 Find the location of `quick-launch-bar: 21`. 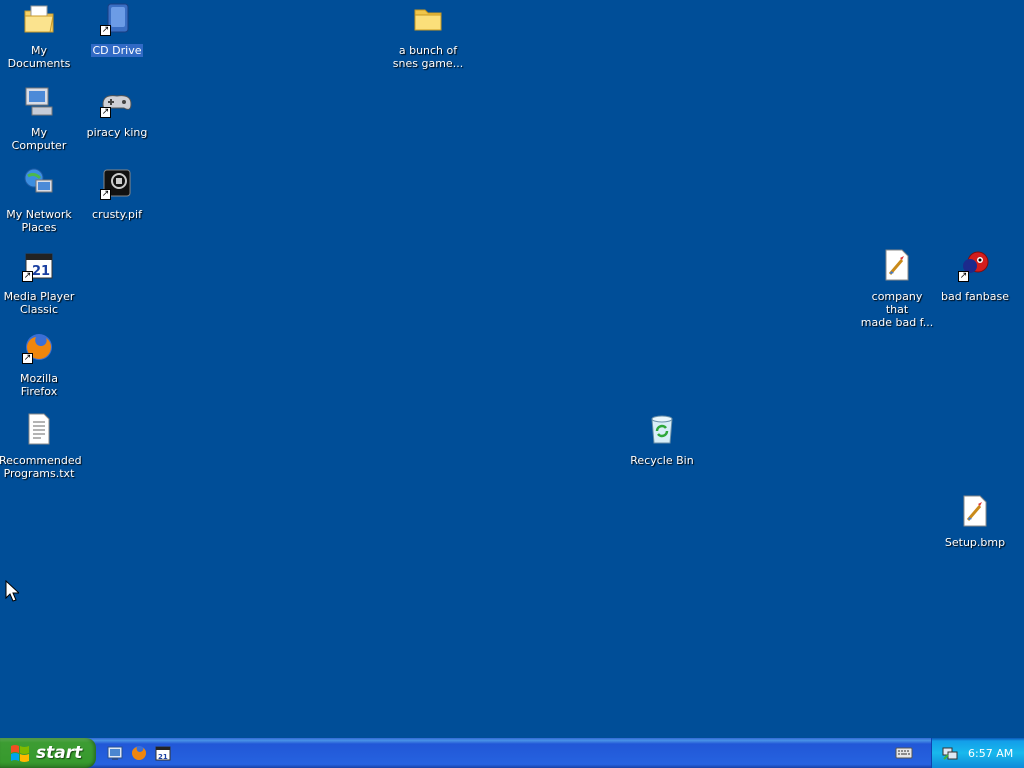

quick-launch-bar: 21 is located at coordinates (139, 753).